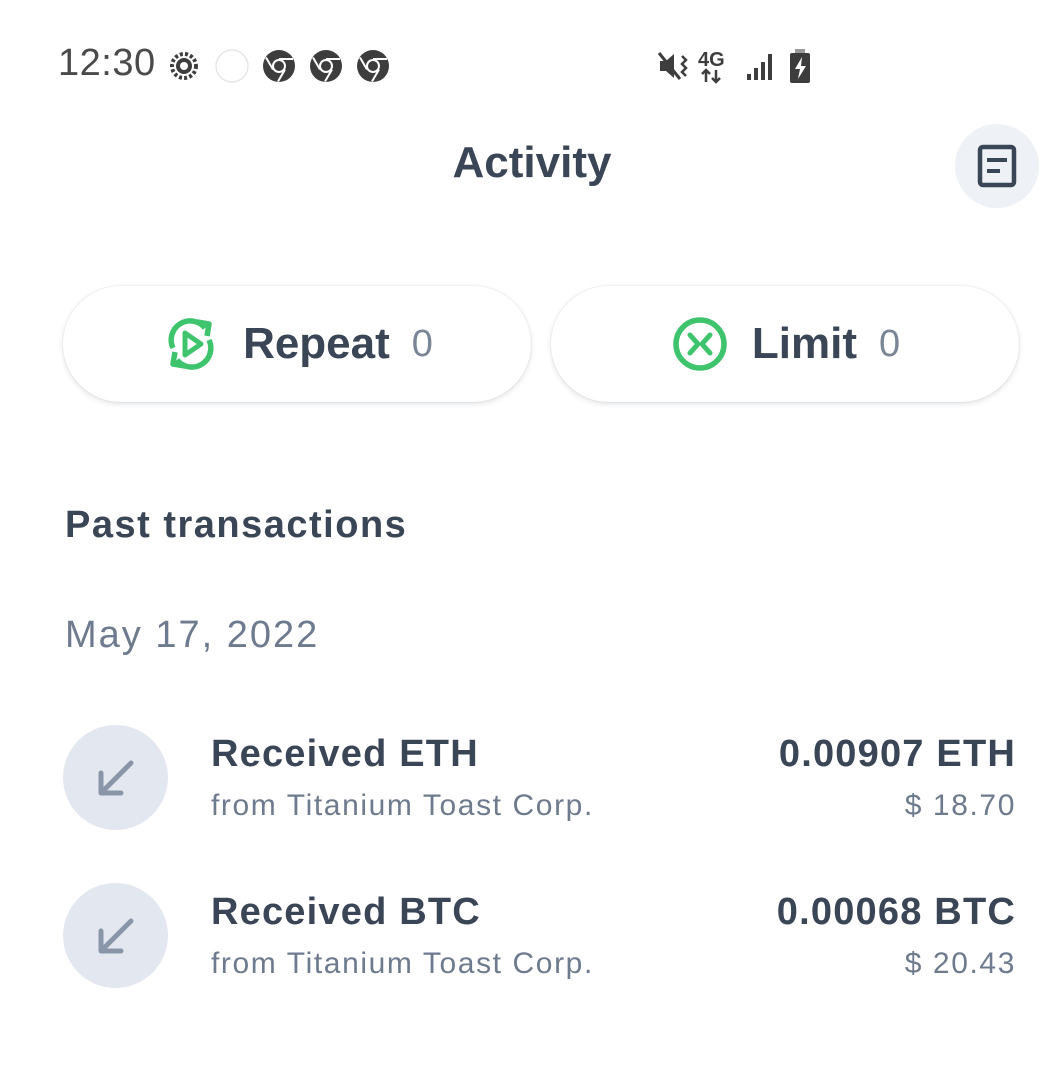  What do you see at coordinates (763, 66) in the screenshot?
I see `signal-icon` at bounding box center [763, 66].